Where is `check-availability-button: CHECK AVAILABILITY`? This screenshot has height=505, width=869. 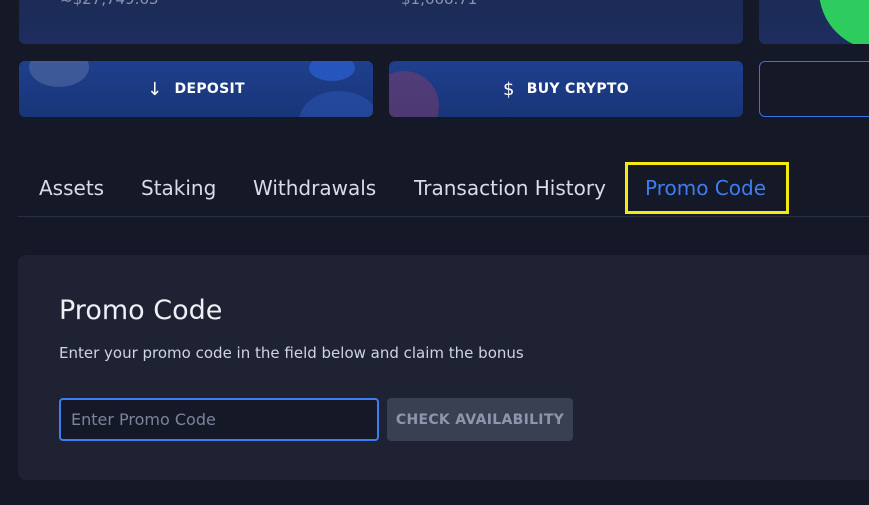
check-availability-button: CHECK AVAILABILITY is located at coordinates (480, 419).